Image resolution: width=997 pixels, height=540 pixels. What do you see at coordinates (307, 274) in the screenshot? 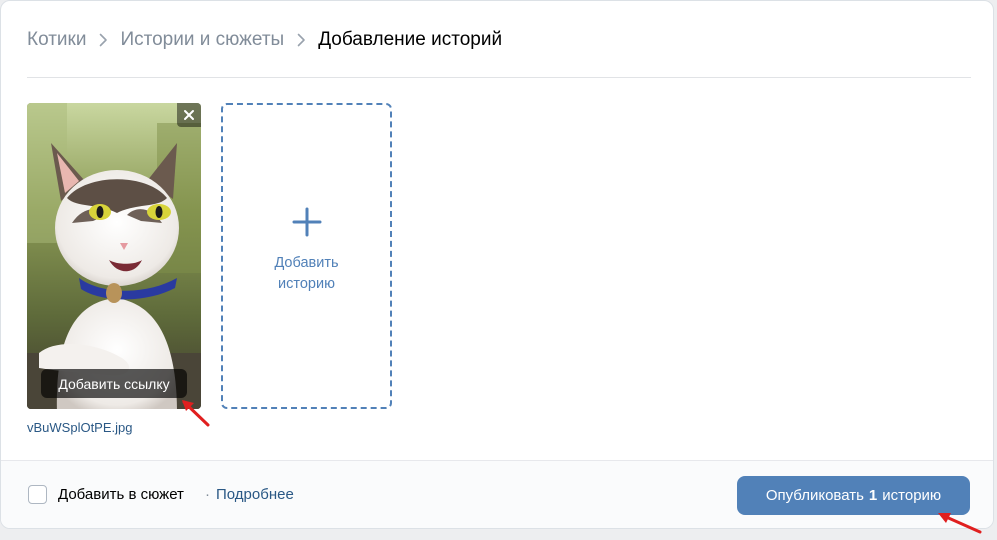
I see `add-story-label: Добавить историю` at bounding box center [307, 274].